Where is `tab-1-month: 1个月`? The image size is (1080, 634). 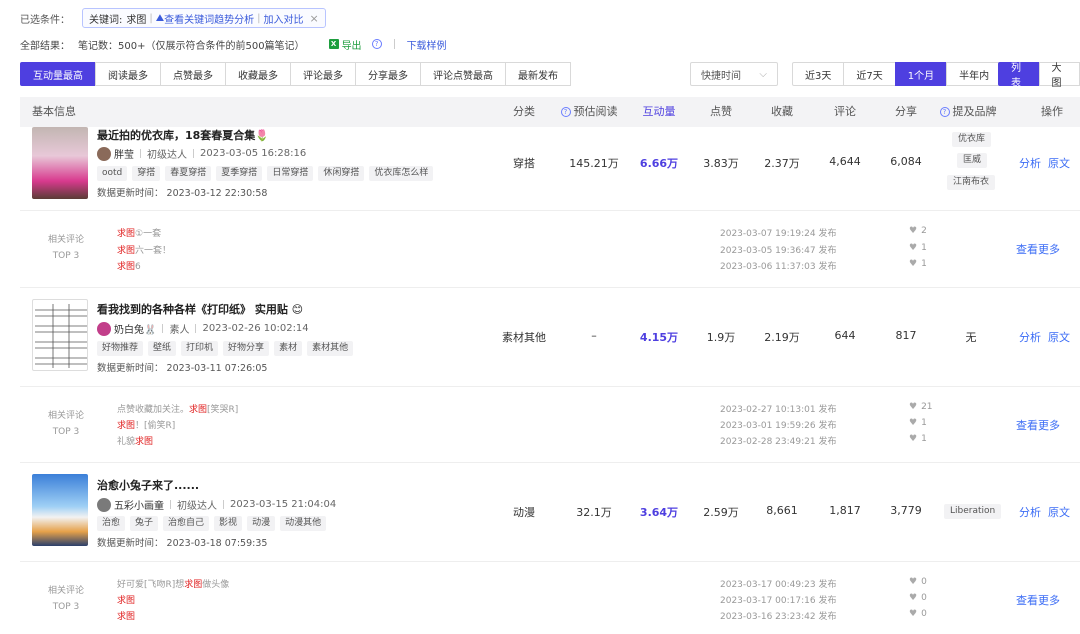 tab-1-month: 1个月 is located at coordinates (921, 74).